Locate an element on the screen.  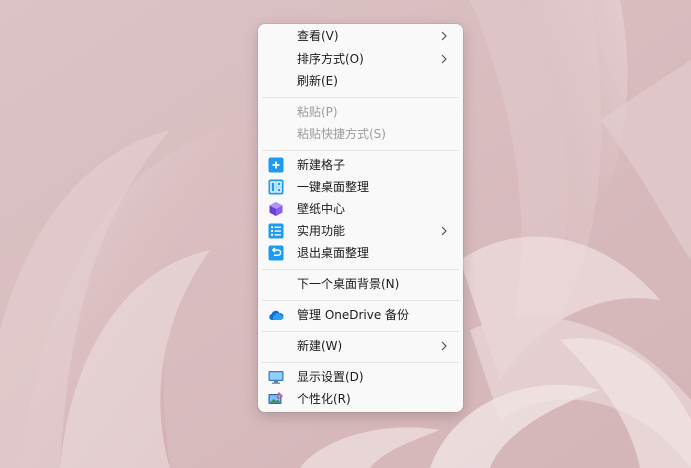
menu-item-new: 新建(W) is located at coordinates (360, 346).